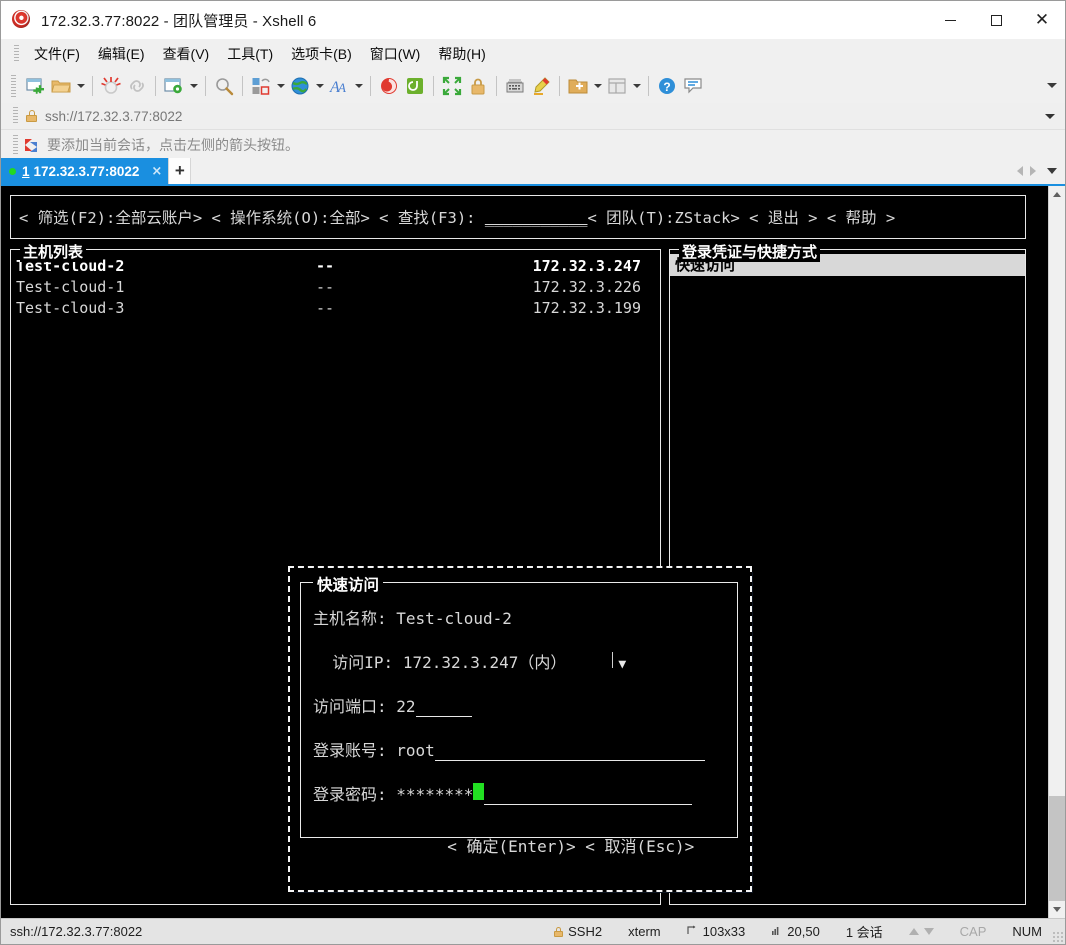 This screenshot has height=945, width=1066. Describe the element at coordinates (180, 171) in the screenshot. I see `new-tab-button: +` at that location.